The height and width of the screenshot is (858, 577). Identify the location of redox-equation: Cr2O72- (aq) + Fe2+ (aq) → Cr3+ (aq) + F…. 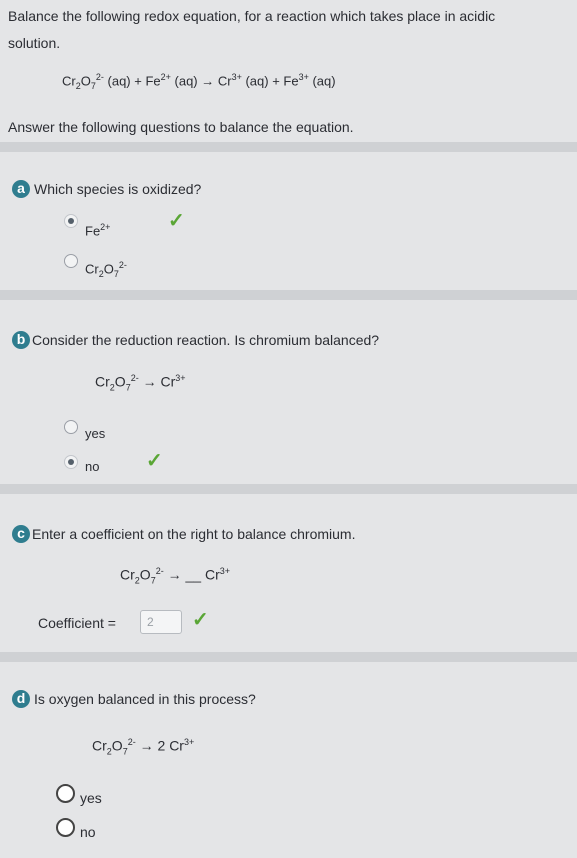
(199, 81).